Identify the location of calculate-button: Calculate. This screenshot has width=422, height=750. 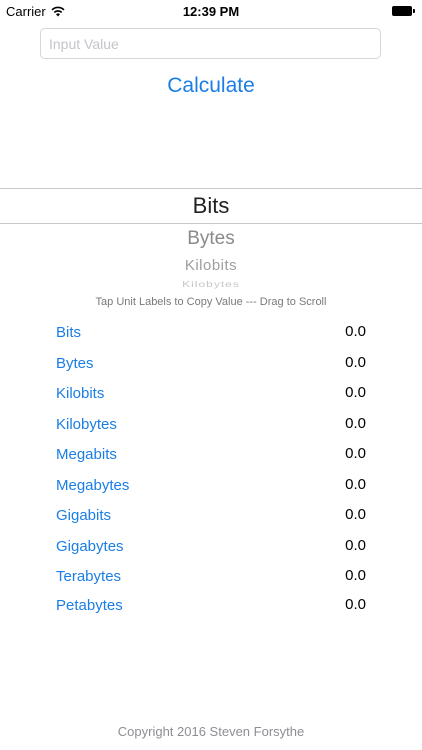
(211, 86).